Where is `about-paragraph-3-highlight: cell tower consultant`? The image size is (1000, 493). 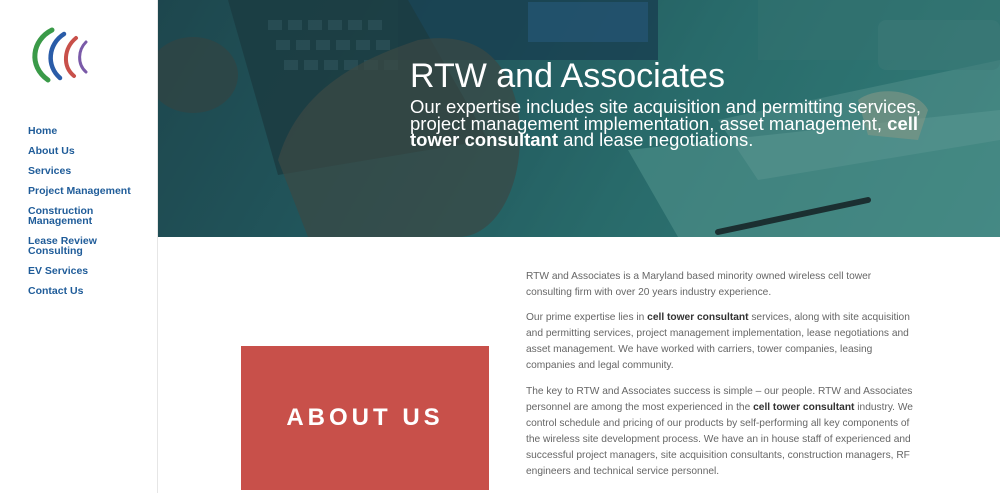 about-paragraph-3-highlight: cell tower consultant is located at coordinates (804, 407).